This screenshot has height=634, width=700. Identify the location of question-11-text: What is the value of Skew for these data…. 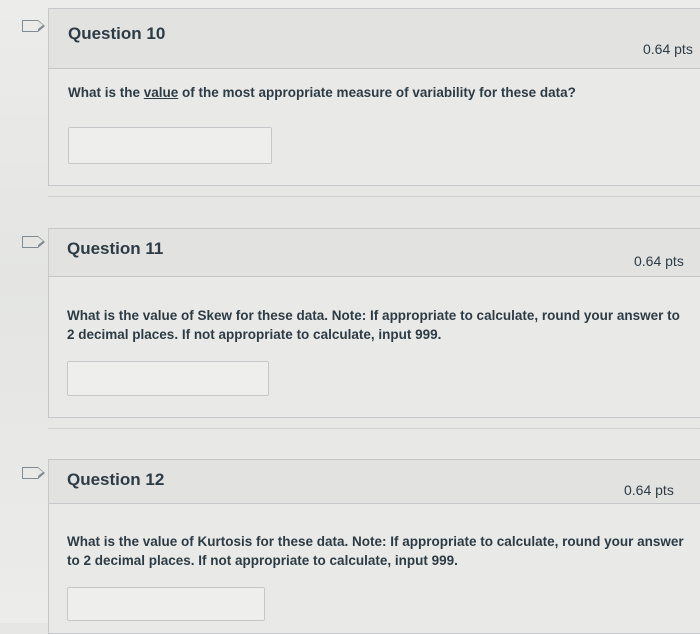
(373, 325).